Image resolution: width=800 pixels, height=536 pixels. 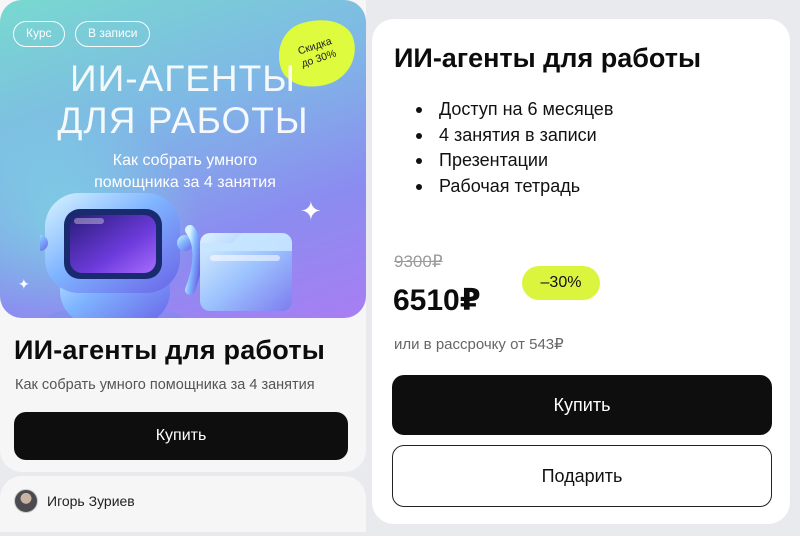 I want to click on author-name: Игорь Зуриев, so click(x=91, y=501).